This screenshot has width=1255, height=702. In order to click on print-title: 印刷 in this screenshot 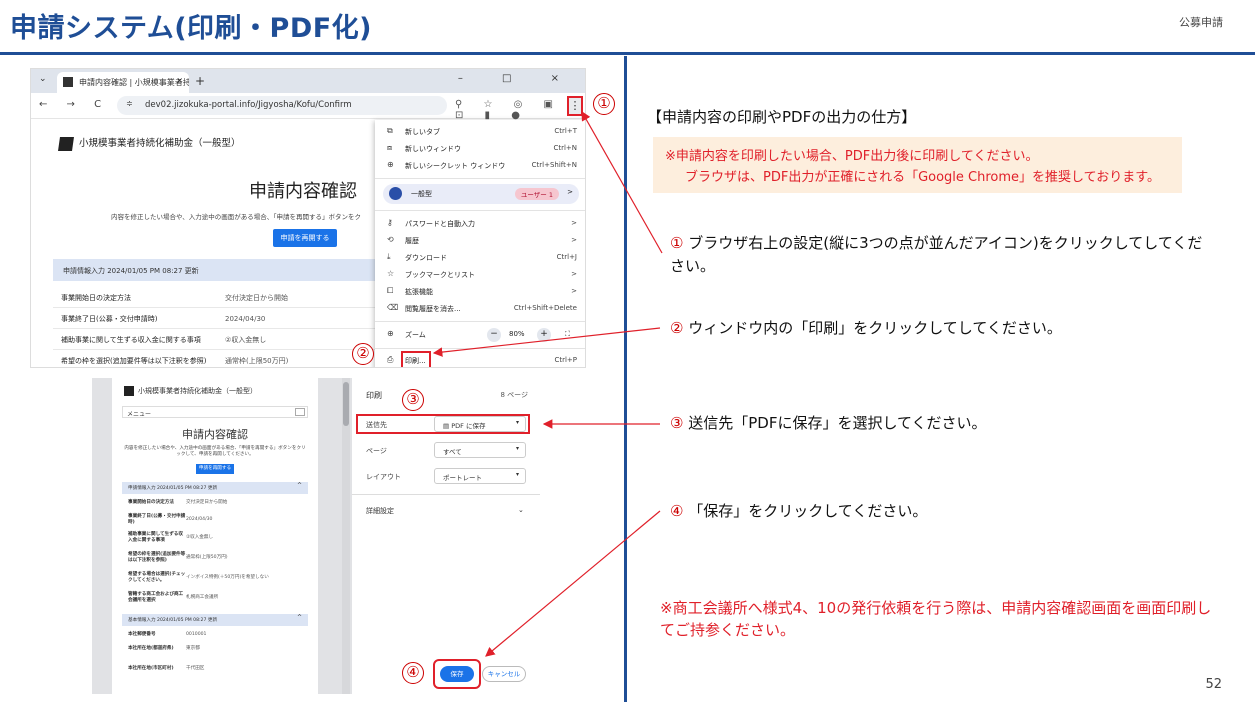, I will do `click(374, 395)`.